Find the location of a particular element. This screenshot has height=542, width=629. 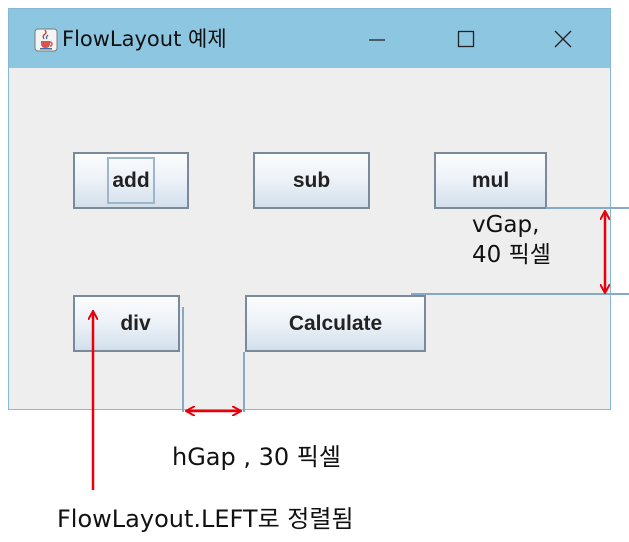

vgap-label: vGap, 40 픽셀 is located at coordinates (511, 240).